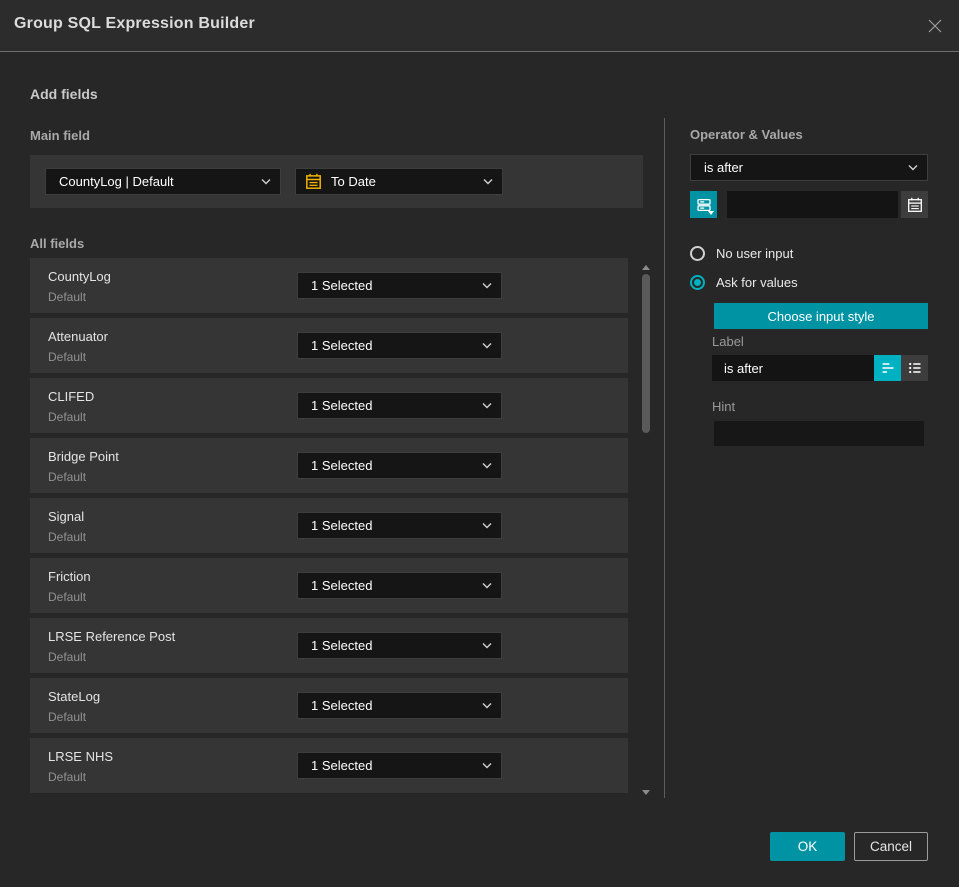 The image size is (959, 887). I want to click on value-input, so click(812, 204).